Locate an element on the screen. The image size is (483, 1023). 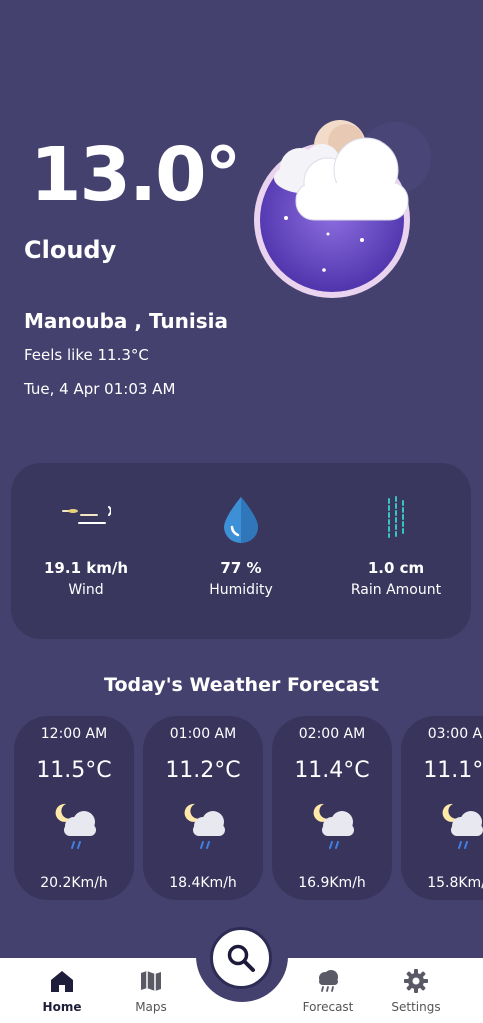
nav-settings-label: Settings is located at coordinates (416, 1007).